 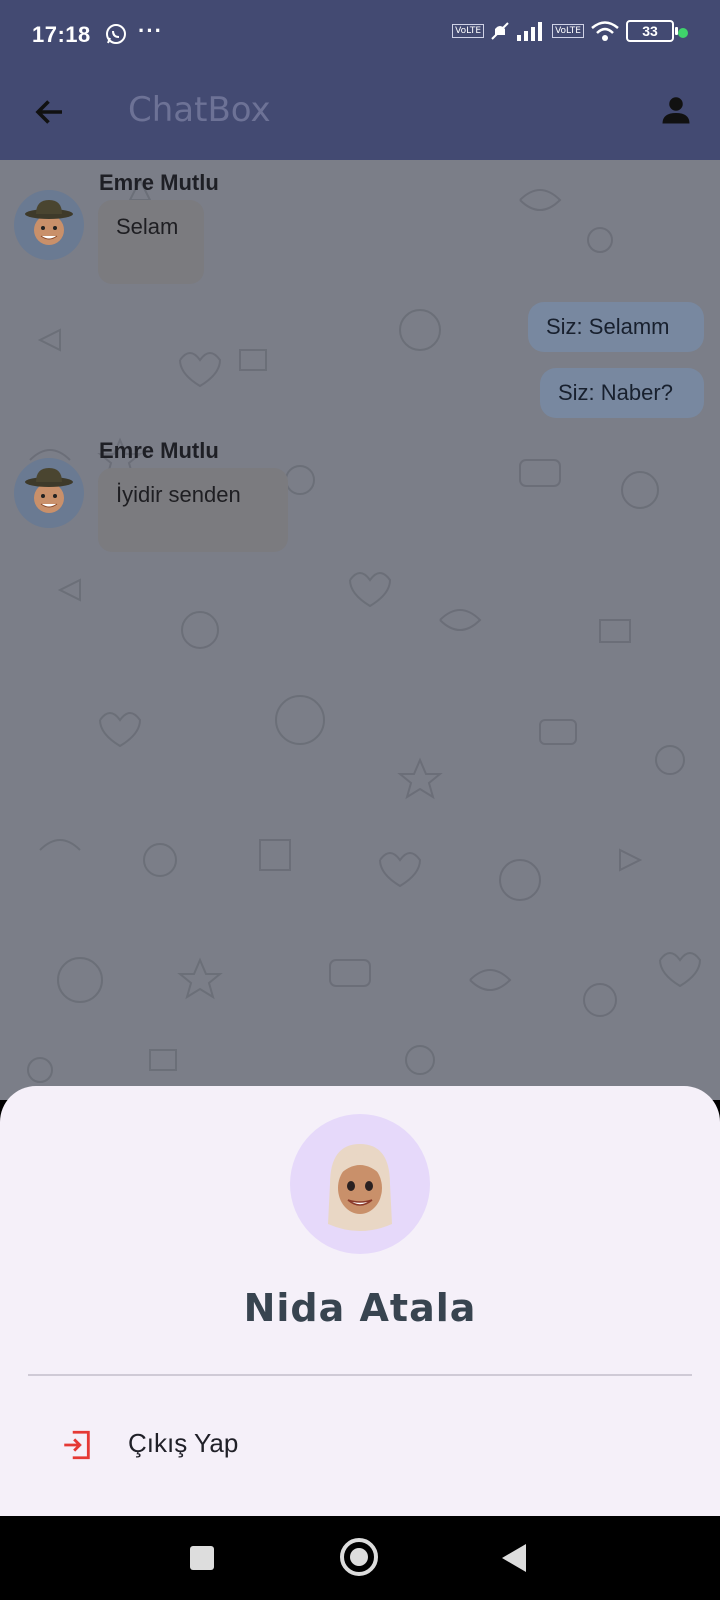 I want to click on message-text: Siz: Naber?, so click(x=615, y=392).